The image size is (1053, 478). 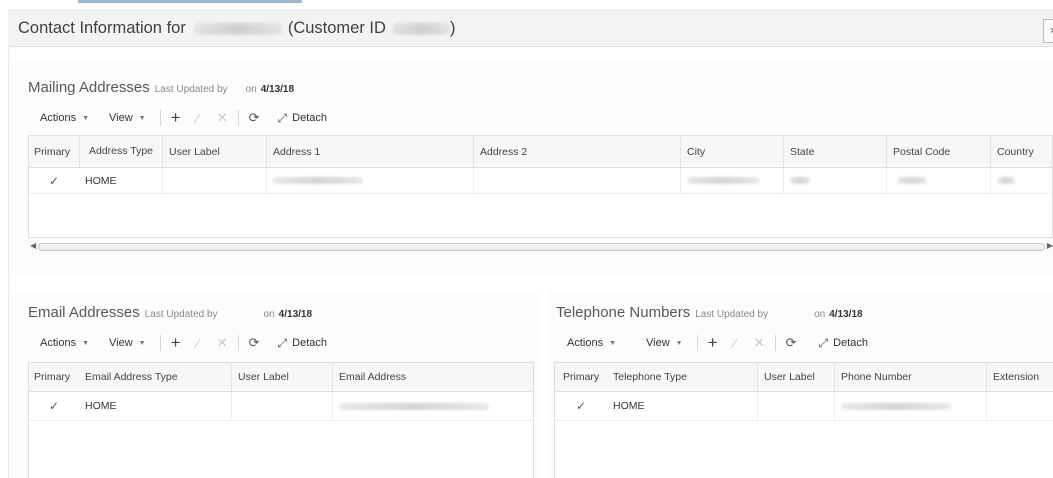 I want to click on email-on-label: on, so click(x=269, y=314).